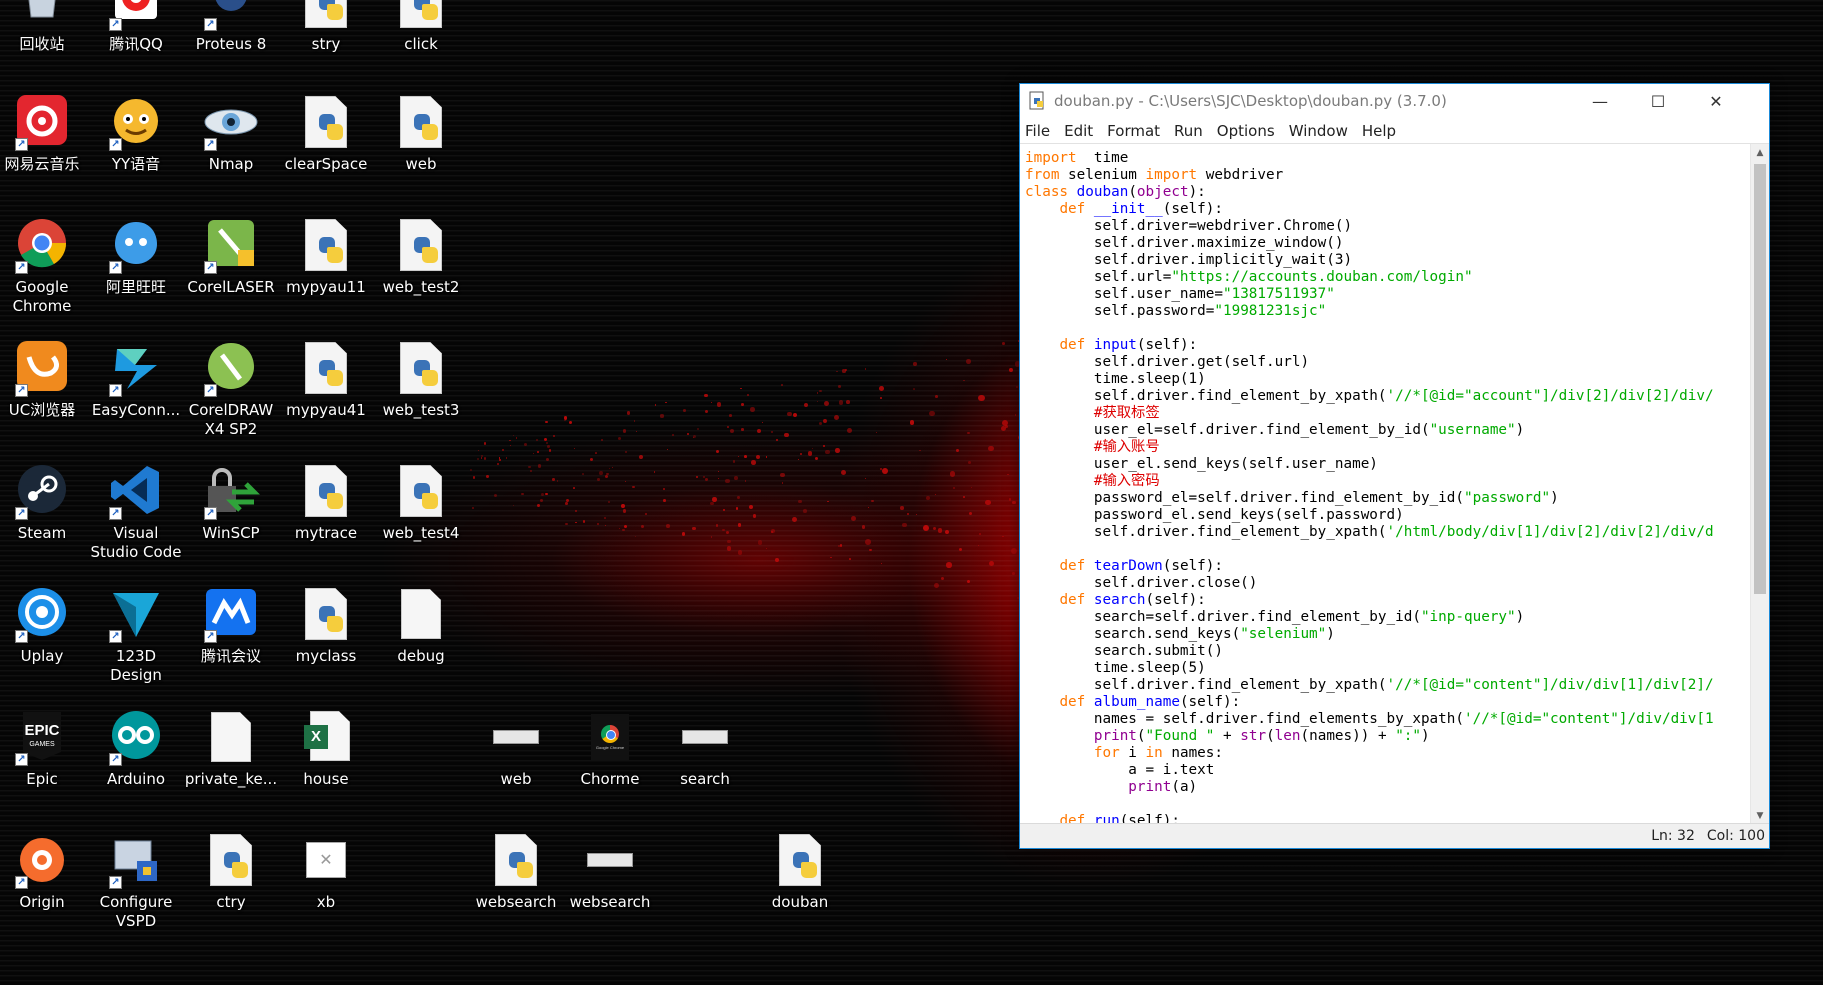 The image size is (1823, 985). What do you see at coordinates (1193, 566) in the screenshot?
I see `code-token: (self):` at bounding box center [1193, 566].